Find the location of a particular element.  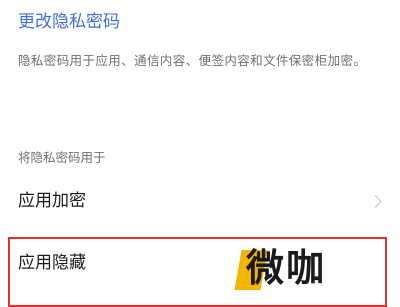

section-header-use-privacy-password: 将隐私密码用于 is located at coordinates (62, 157).